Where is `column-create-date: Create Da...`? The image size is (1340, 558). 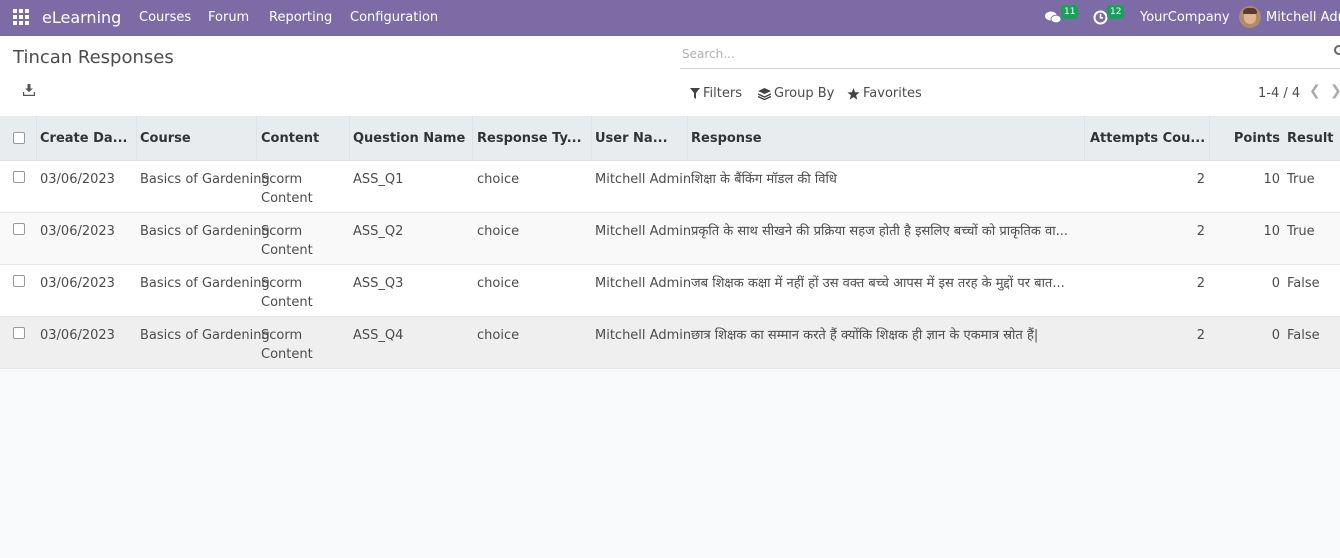
column-create-date: Create Da... is located at coordinates (86, 138).